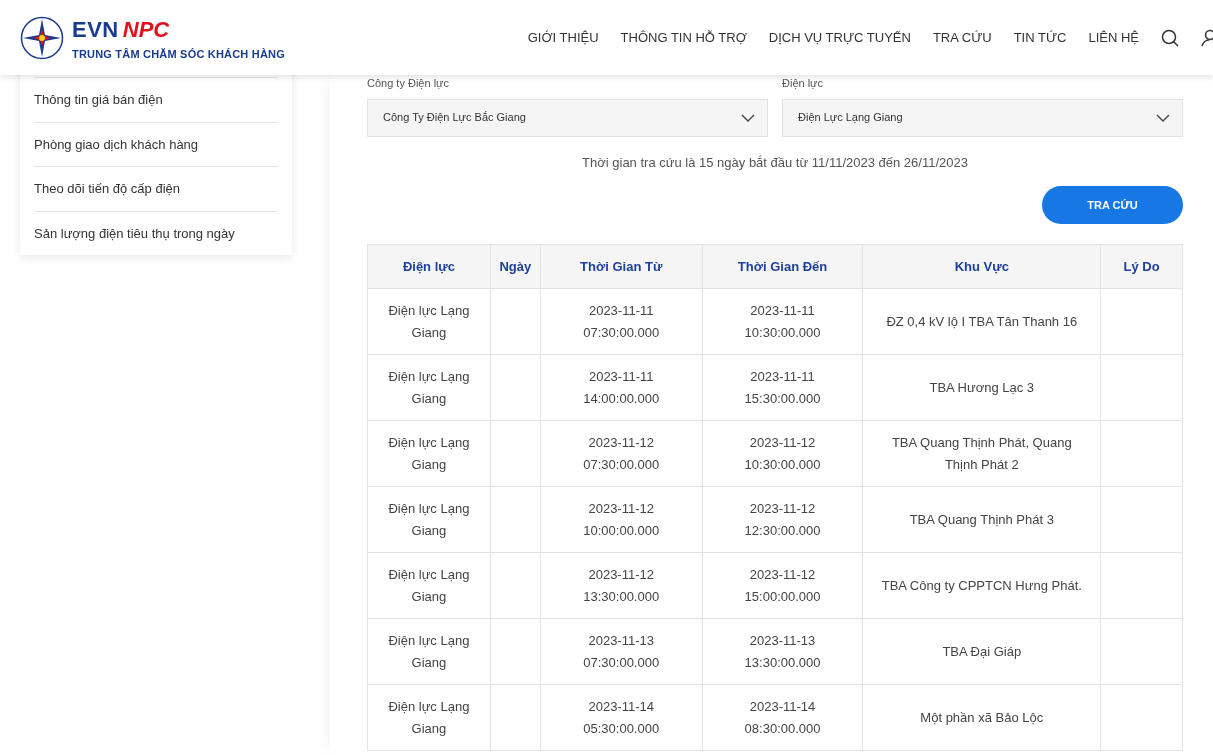 Image resolution: width=1213 pixels, height=755 pixels. I want to click on table-cell: 2023-11-12 13:30:00.000, so click(621, 585).